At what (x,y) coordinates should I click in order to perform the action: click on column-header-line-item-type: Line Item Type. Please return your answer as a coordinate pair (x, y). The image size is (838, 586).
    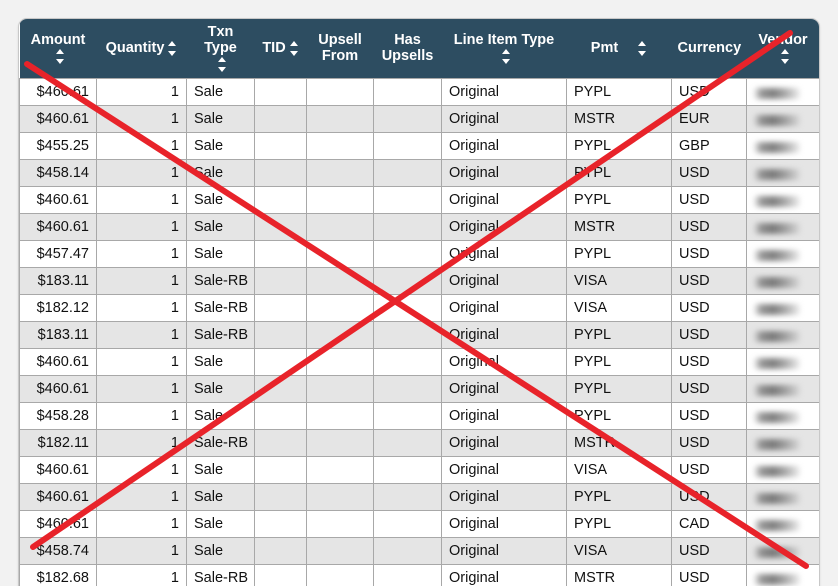
    Looking at the image, I should click on (504, 49).